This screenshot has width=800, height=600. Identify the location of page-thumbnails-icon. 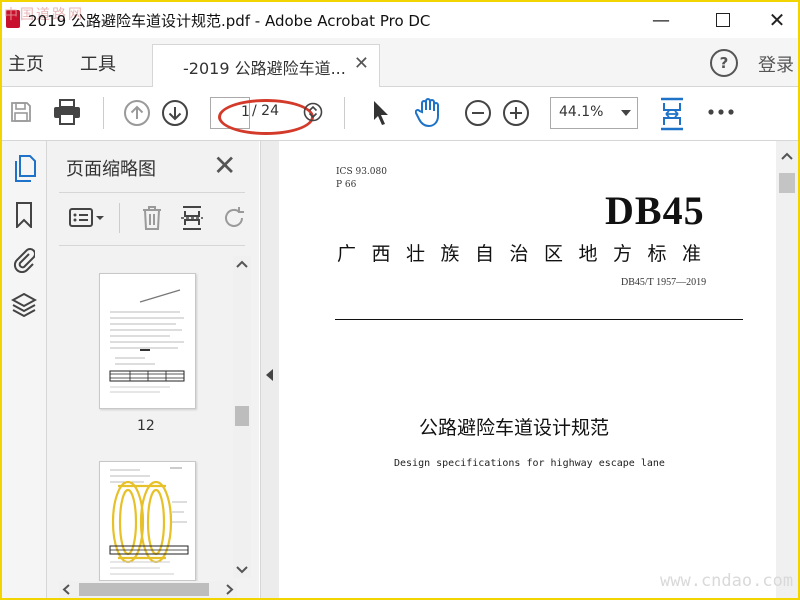
(25, 168).